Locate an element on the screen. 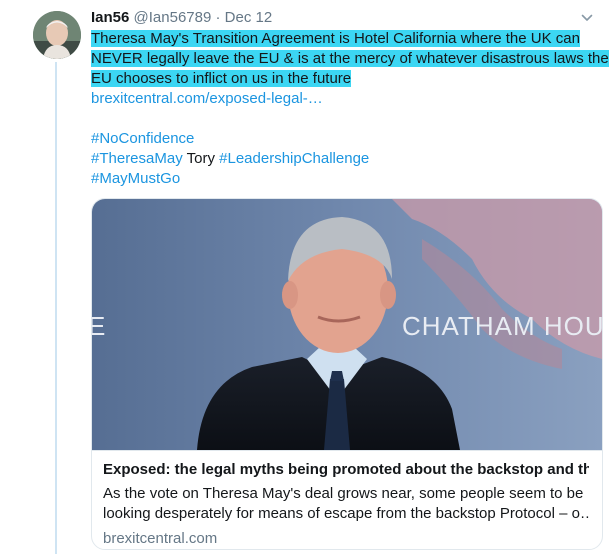 This screenshot has width=616, height=554. backdrop-text: CHATHAM HOUS is located at coordinates (502, 326).